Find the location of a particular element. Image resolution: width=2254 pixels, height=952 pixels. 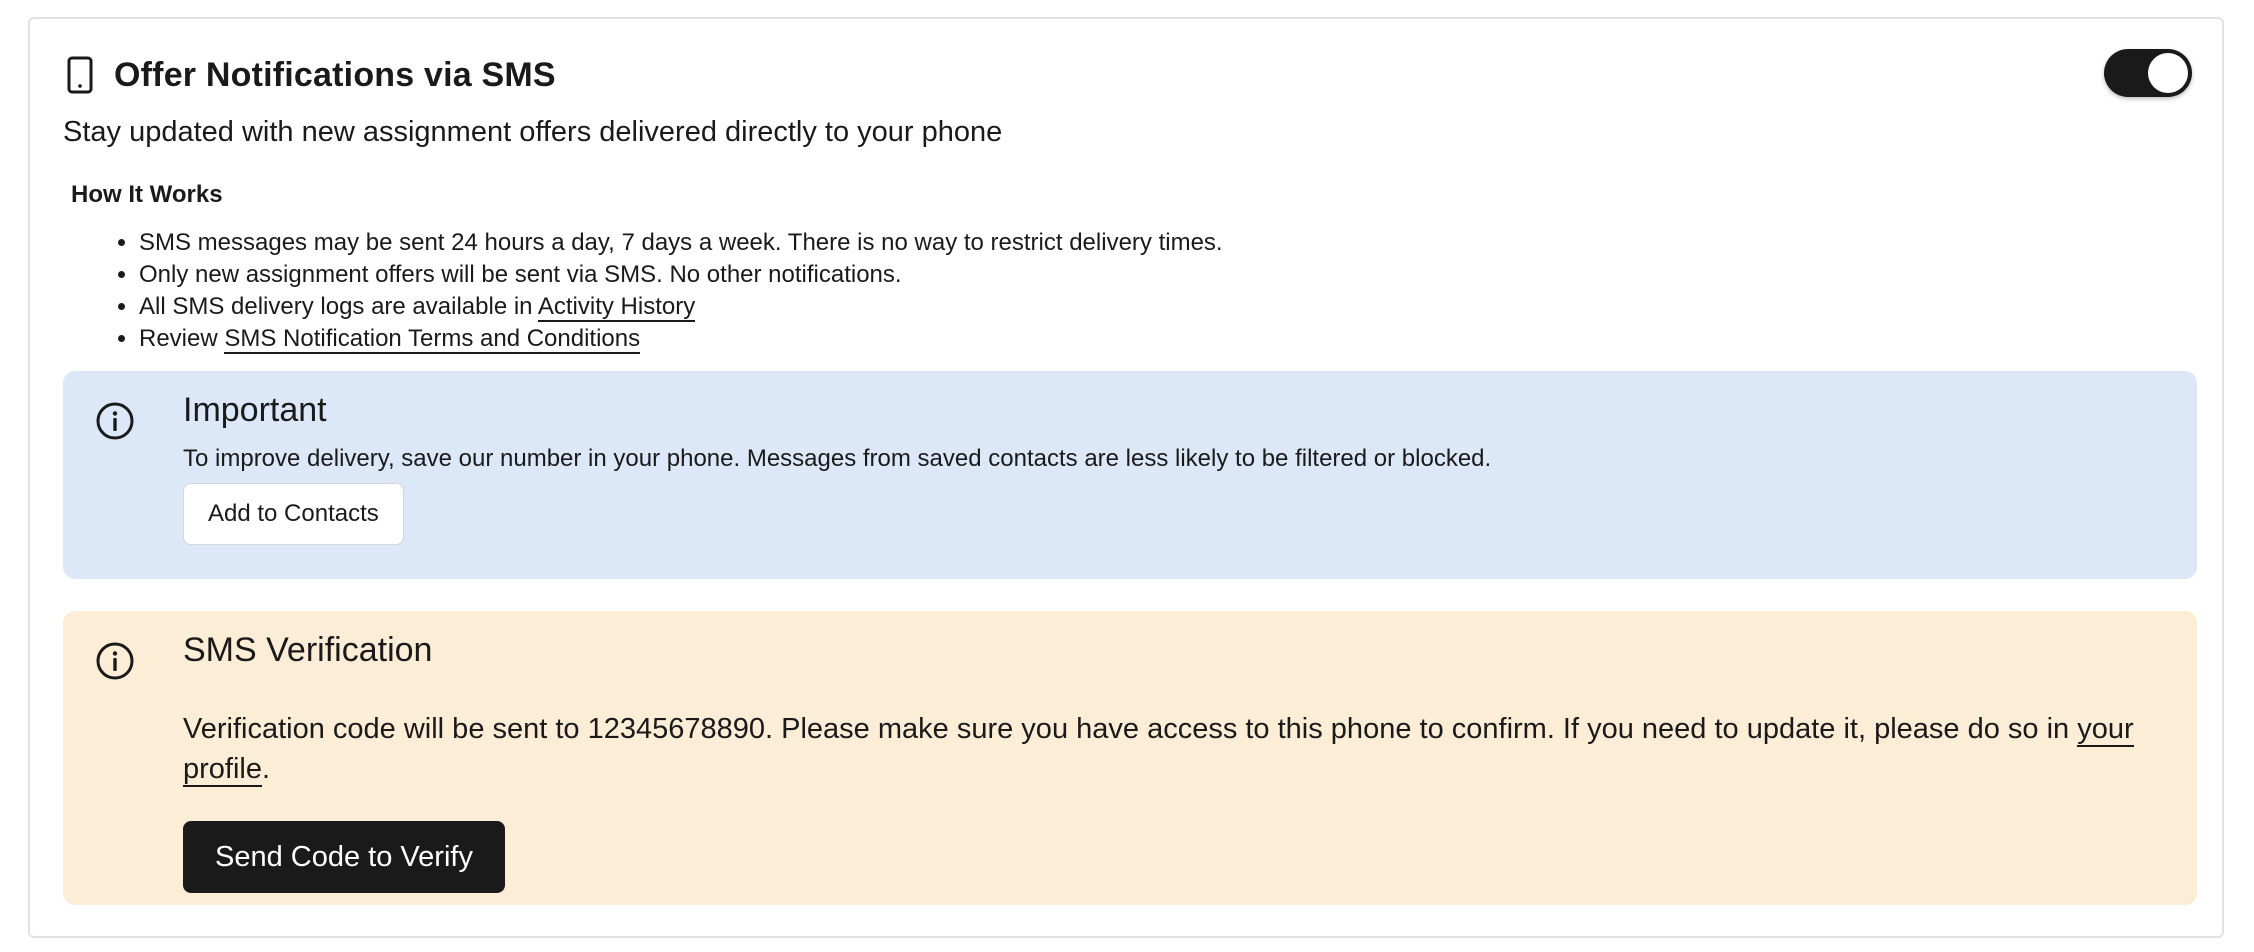

phone-icon is located at coordinates (80, 75).